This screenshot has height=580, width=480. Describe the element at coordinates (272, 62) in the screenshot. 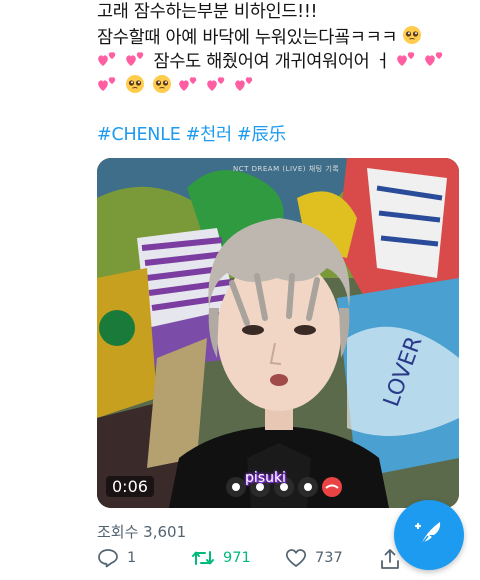

I see `tweet-line-3-text: 잠수도 해줬어여 개귀여워어어 ㅓ` at that location.